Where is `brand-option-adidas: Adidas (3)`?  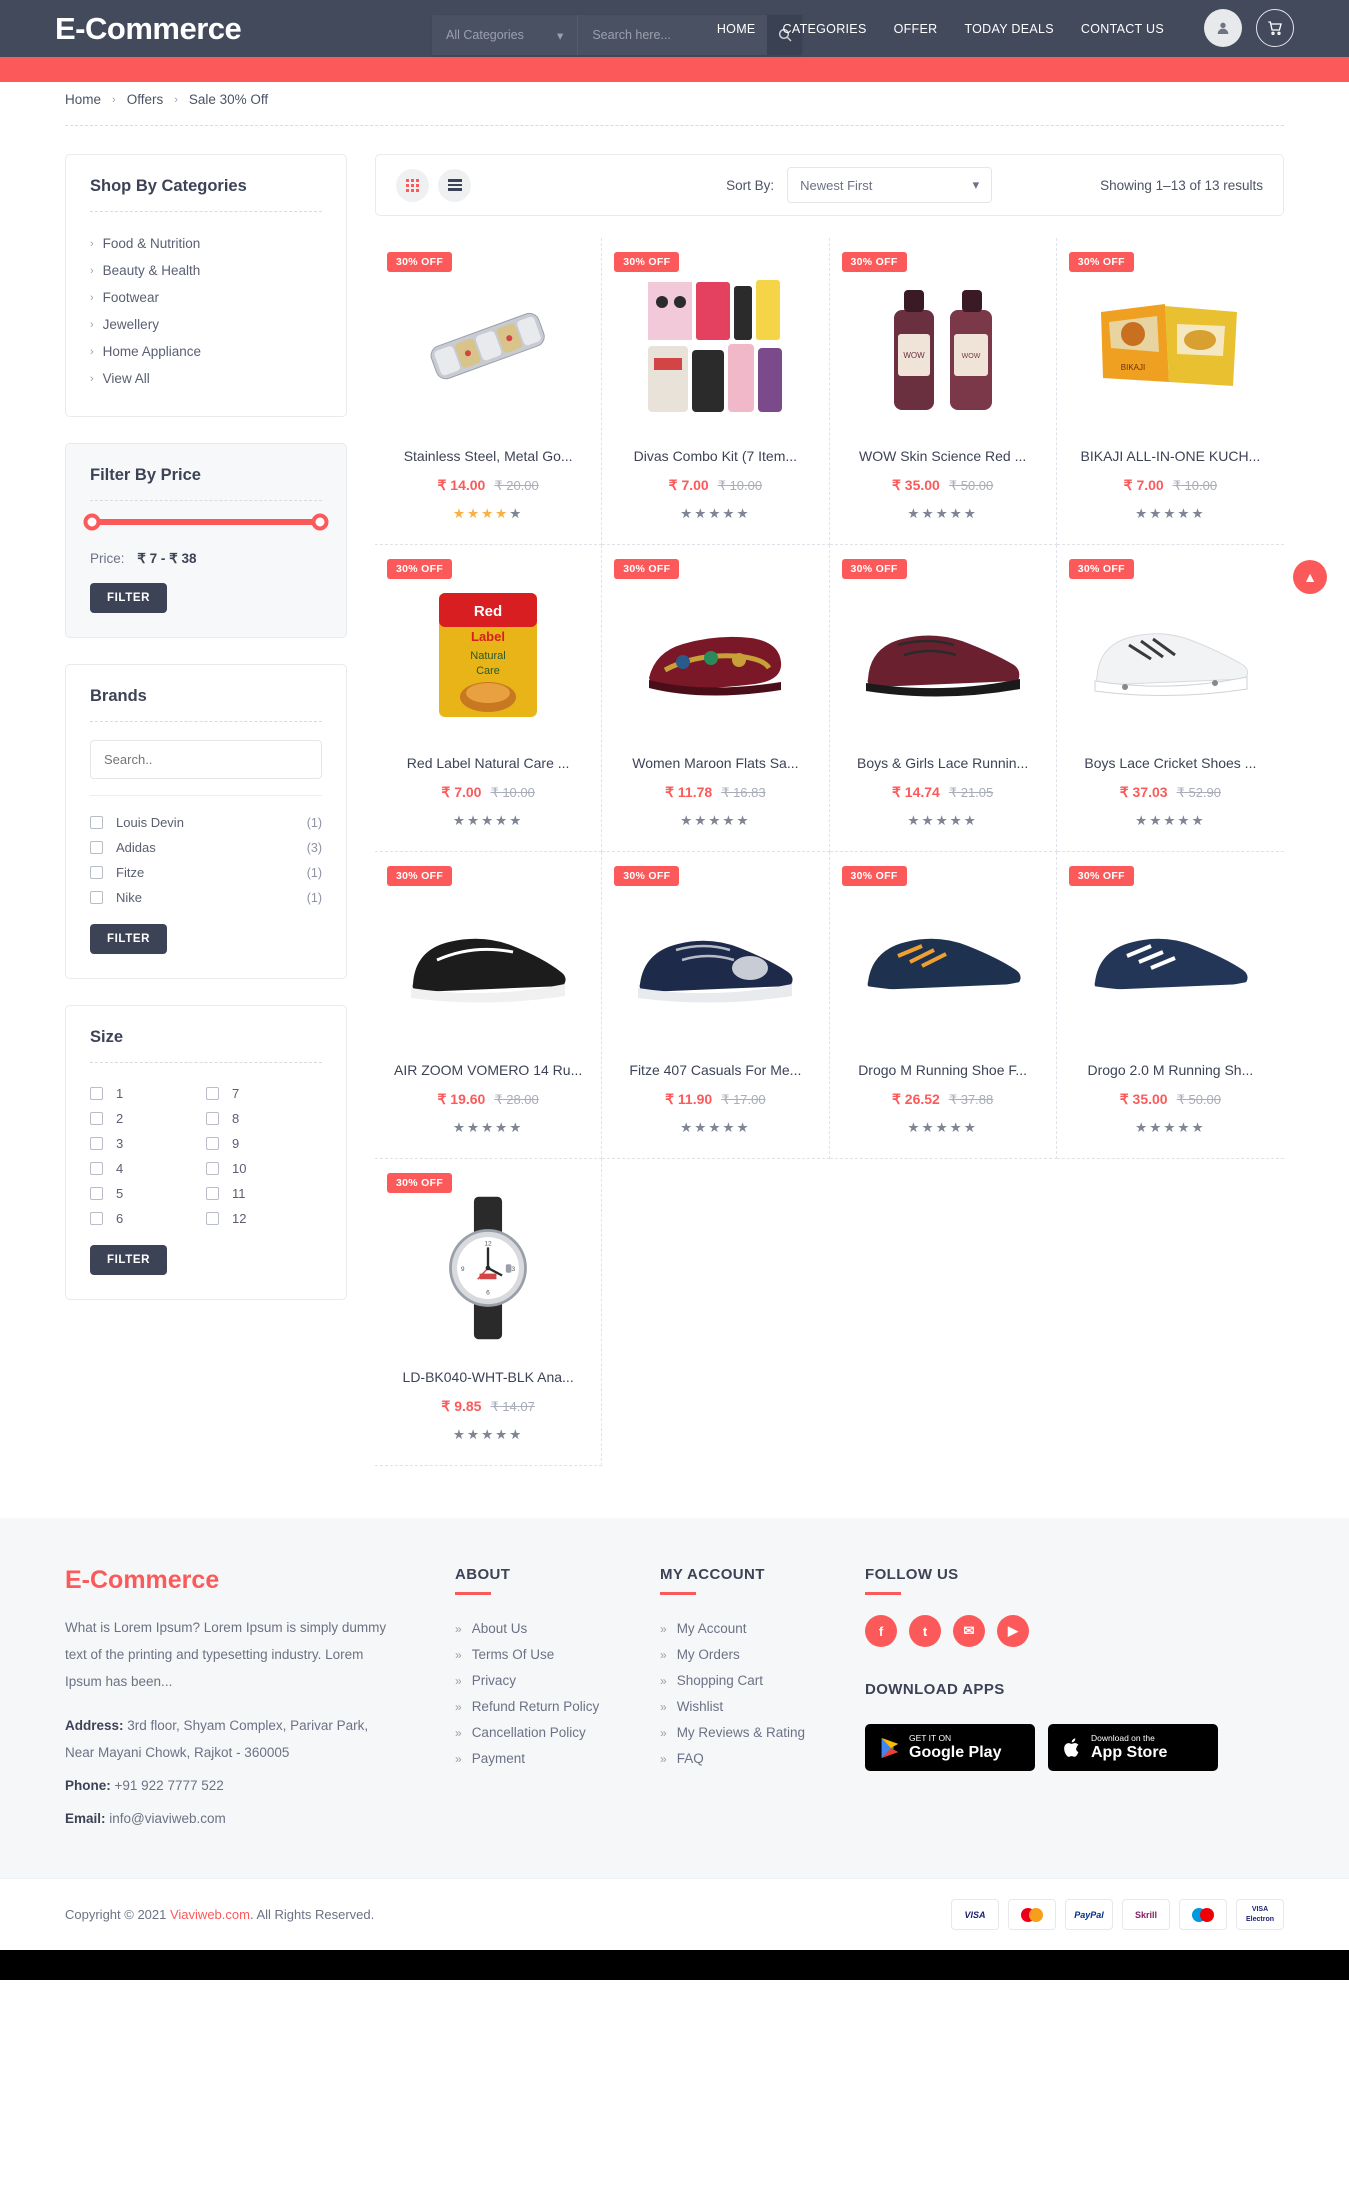
brand-option-adidas: Adidas (3) is located at coordinates (206, 847).